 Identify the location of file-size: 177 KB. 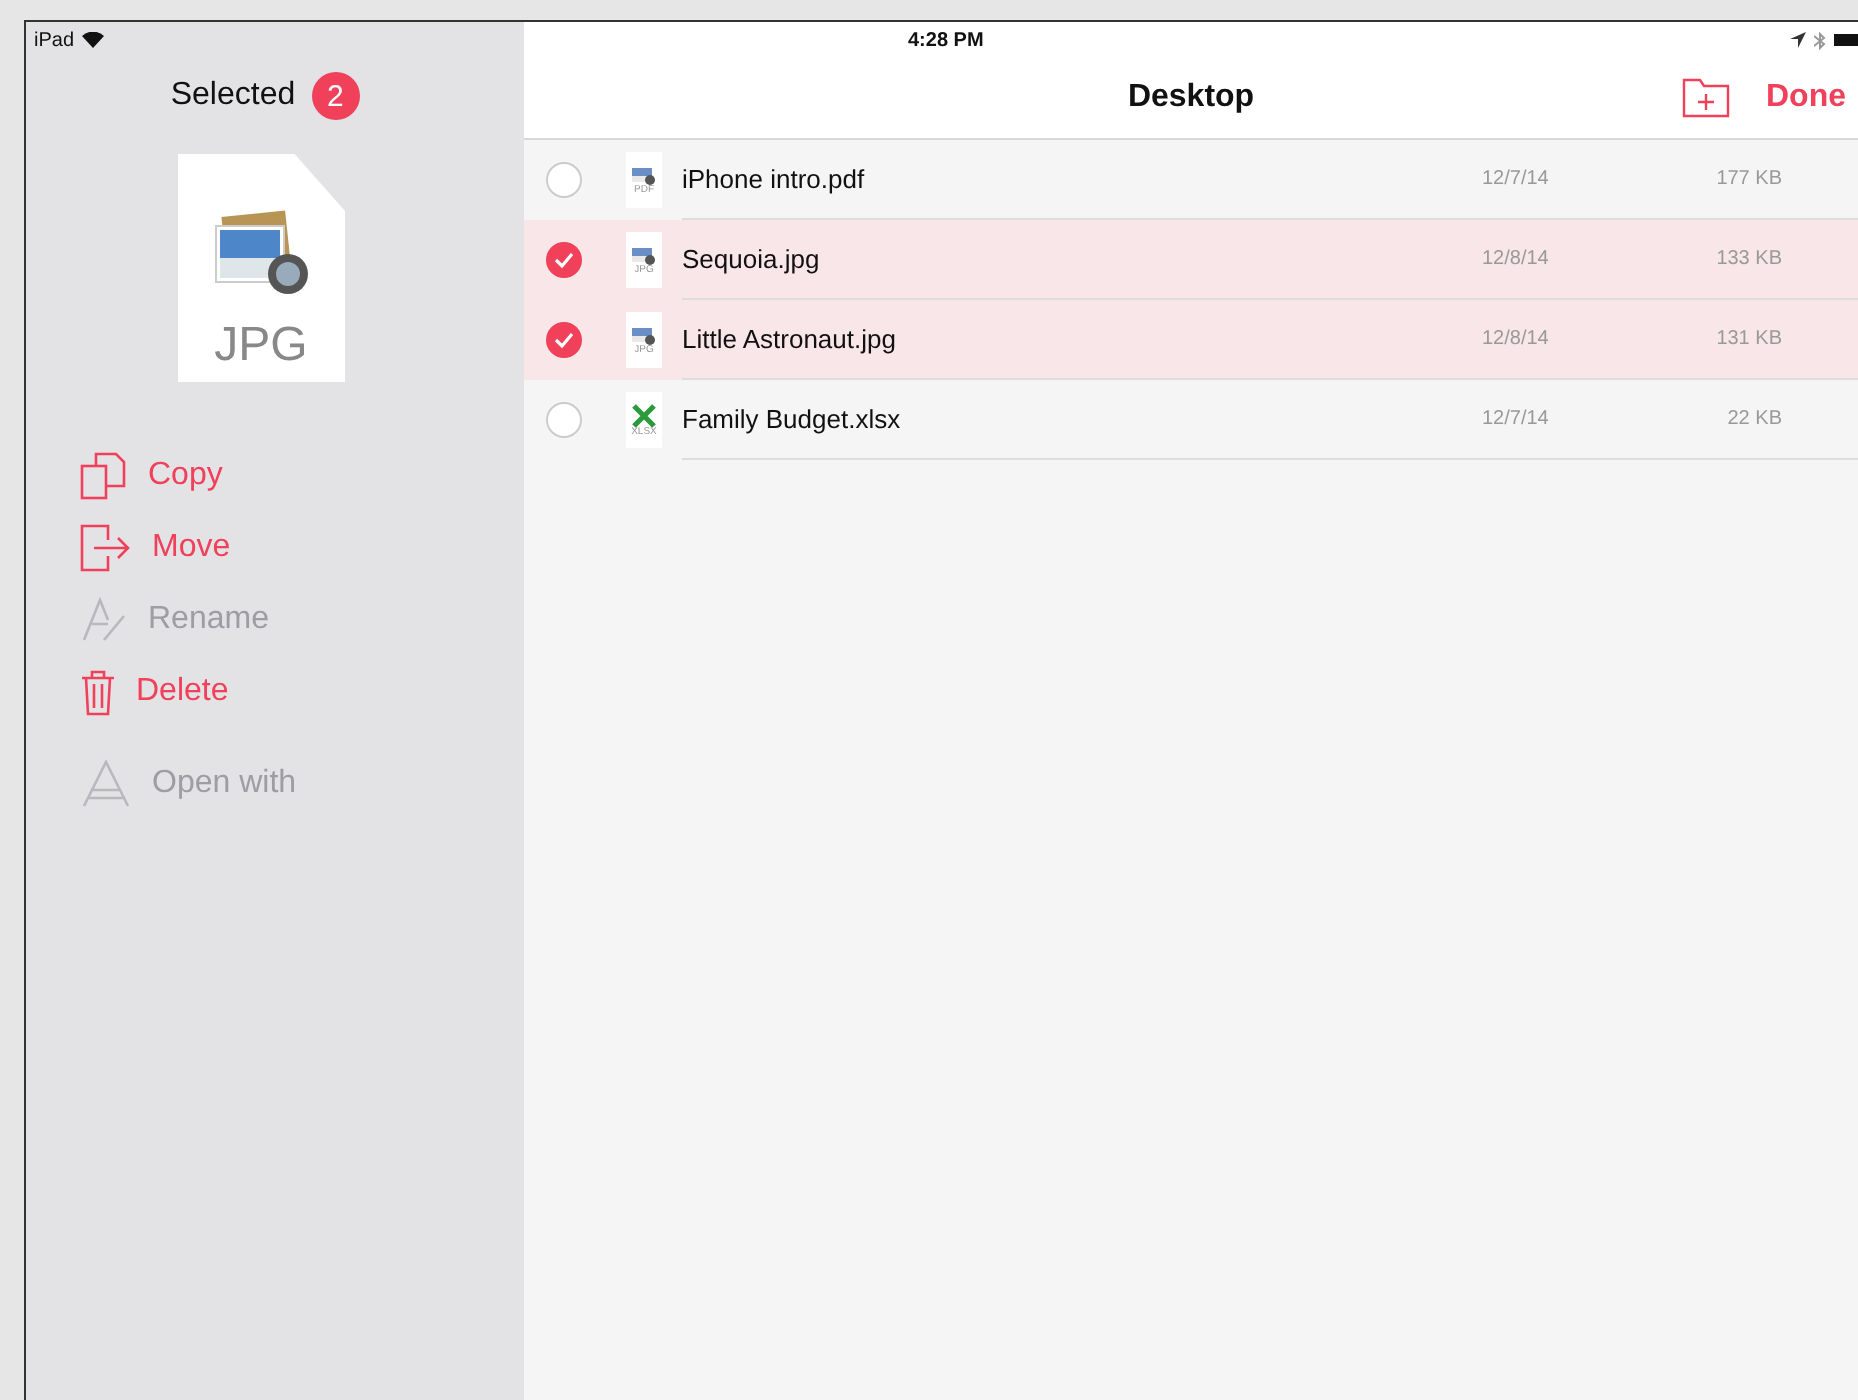
(1748, 179).